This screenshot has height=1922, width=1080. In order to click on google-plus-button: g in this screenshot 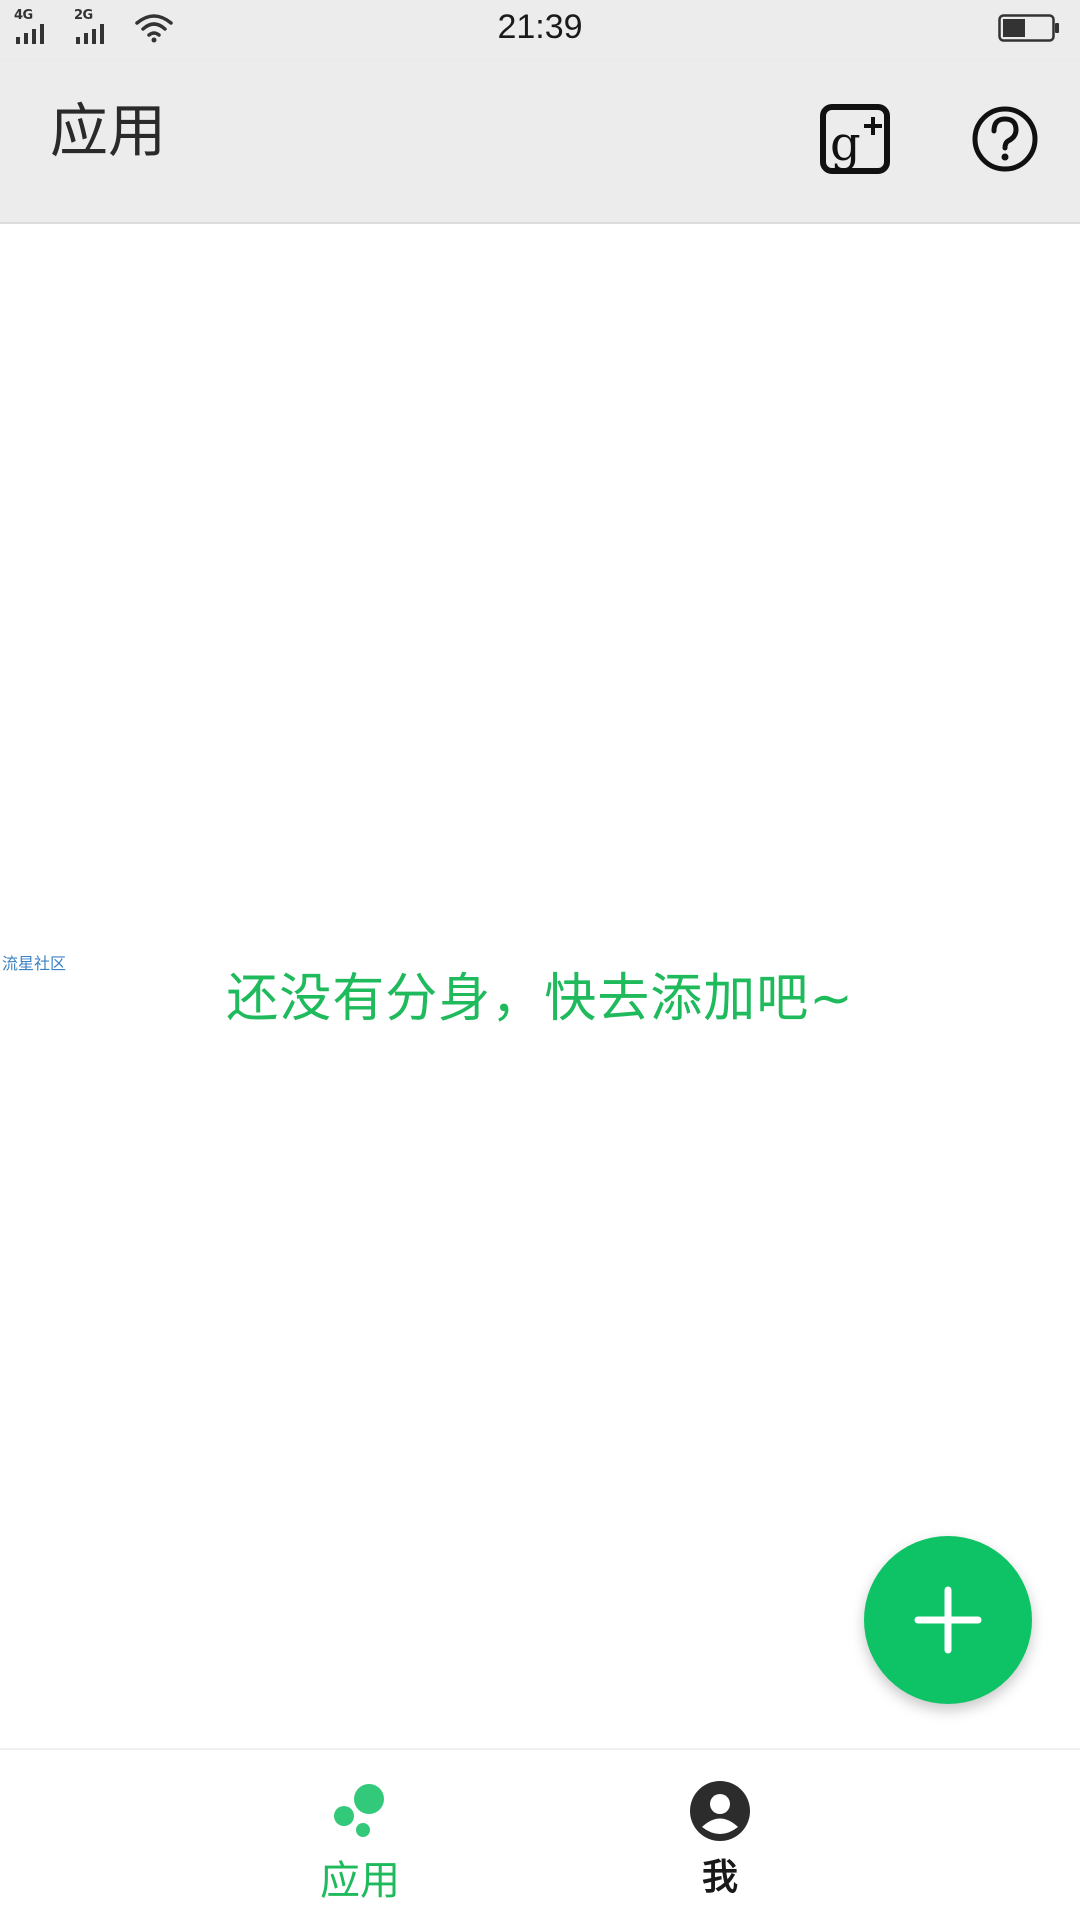, I will do `click(855, 139)`.